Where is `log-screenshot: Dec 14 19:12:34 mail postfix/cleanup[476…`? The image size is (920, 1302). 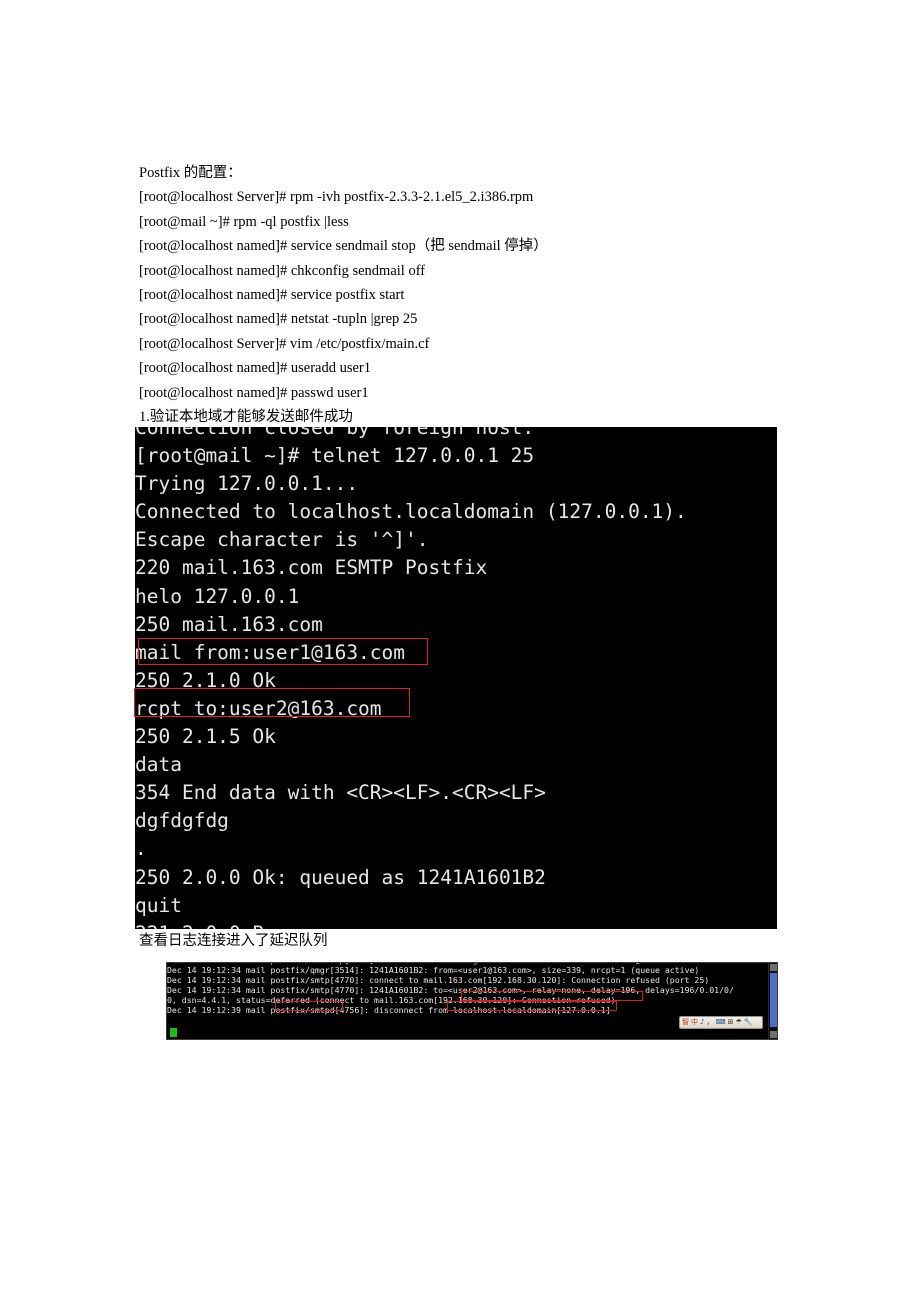
log-screenshot: Dec 14 19:12:34 mail postfix/cleanup[476… is located at coordinates (472, 1001).